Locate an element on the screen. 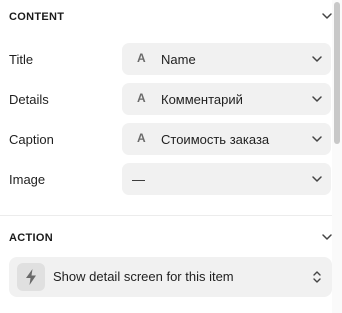  action-section-header: ACTION is located at coordinates (175, 238).